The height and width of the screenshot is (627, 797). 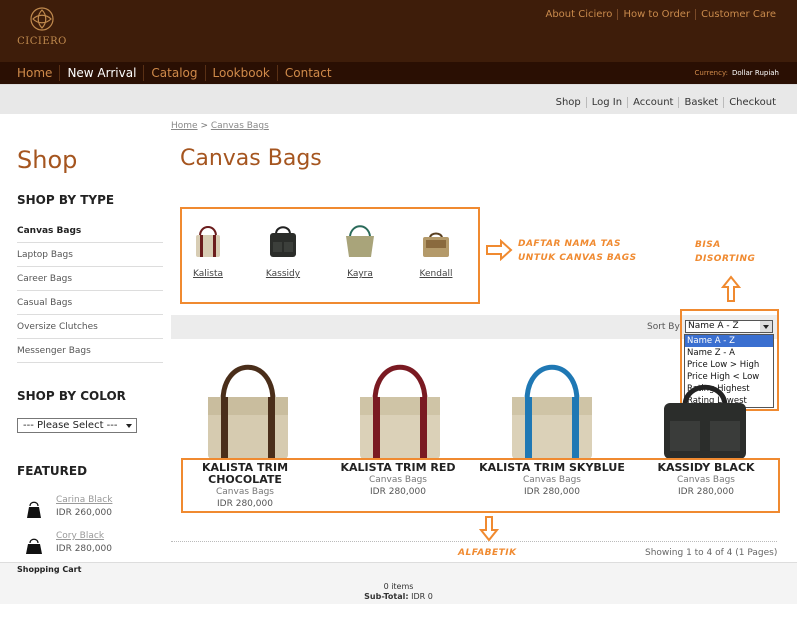 I want to click on currency-switch: Currency: Dollar Rupiah, so click(x=737, y=73).